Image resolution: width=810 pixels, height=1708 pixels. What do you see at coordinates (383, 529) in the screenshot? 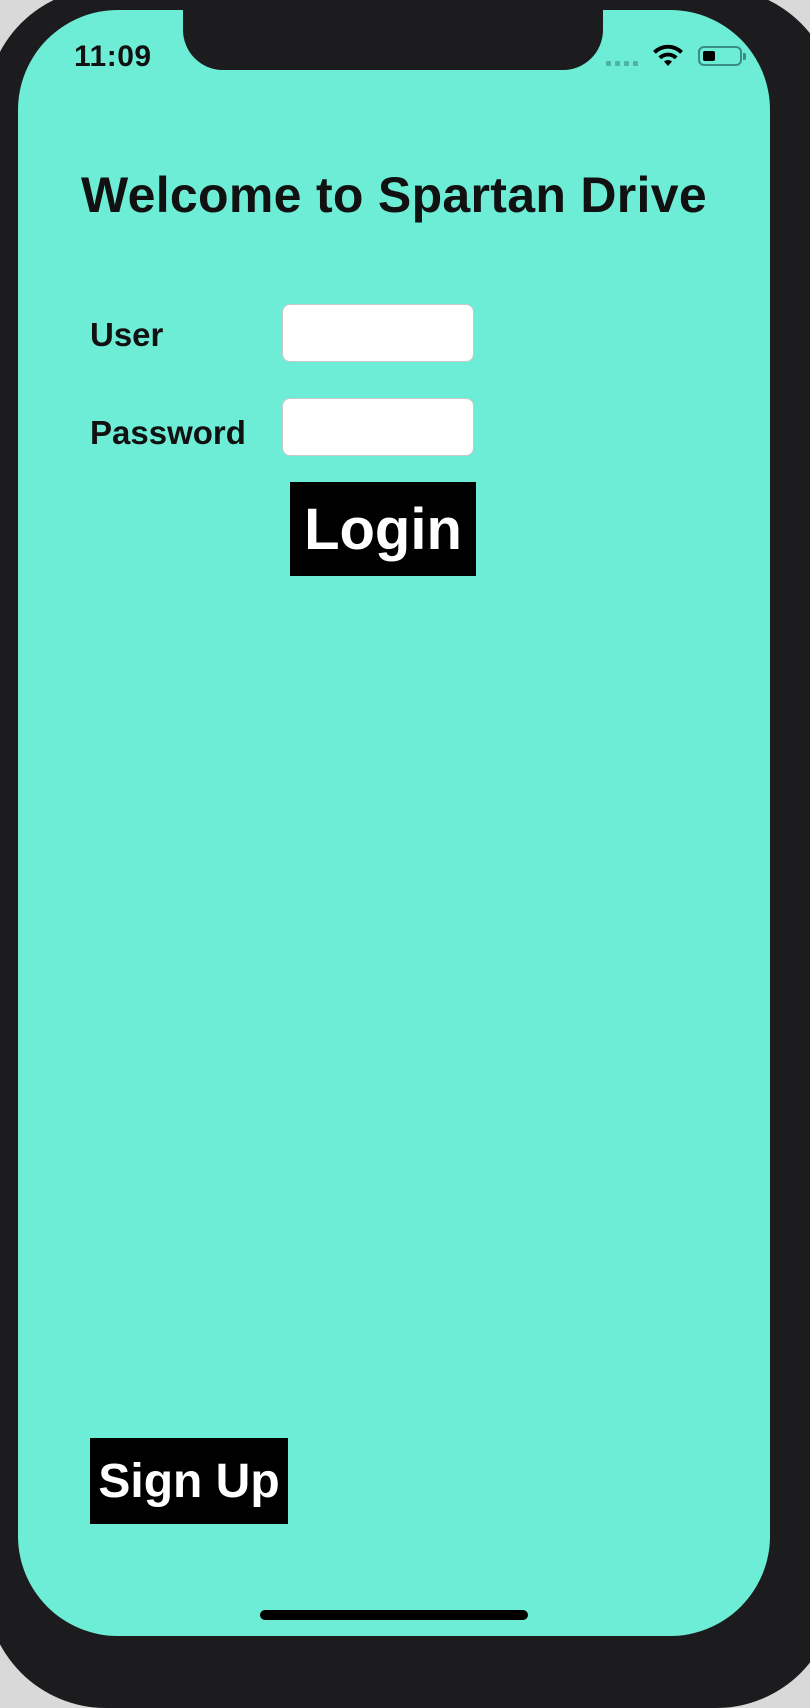
I see `login-button: Login` at bounding box center [383, 529].